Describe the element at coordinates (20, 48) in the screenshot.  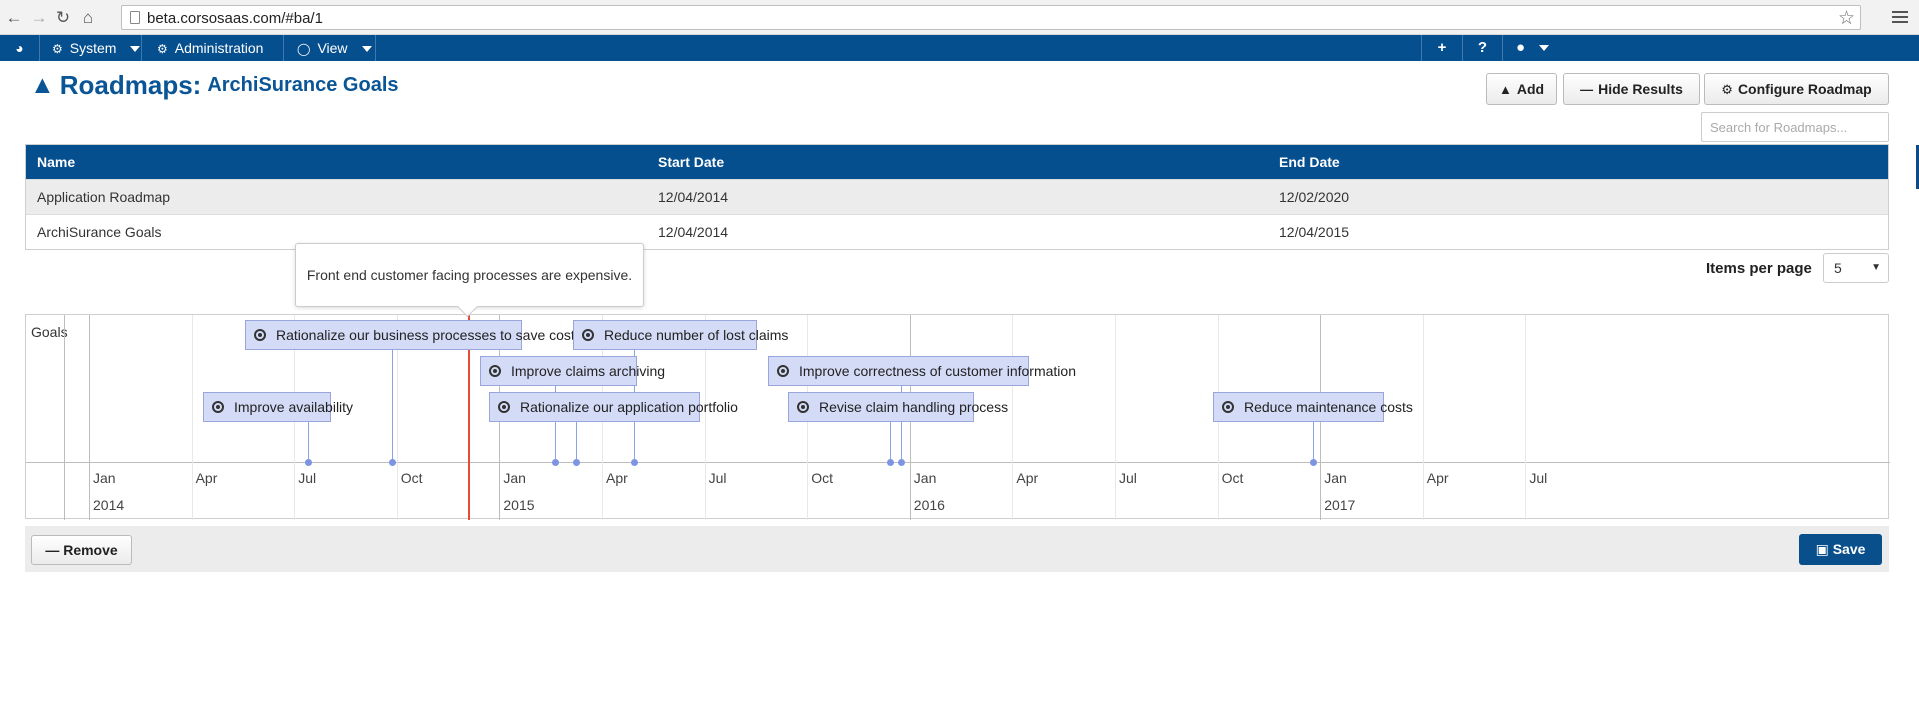
I see `dashboard-icon: ◕` at that location.